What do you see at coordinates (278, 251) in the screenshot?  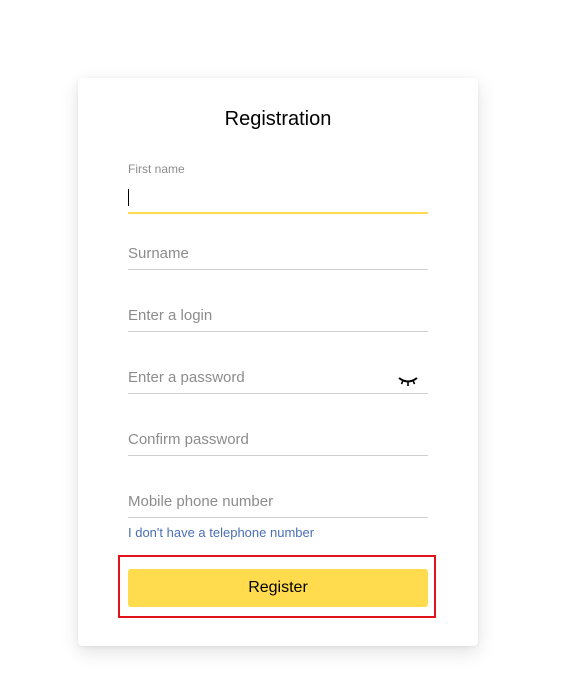 I see `surname-field: Surname` at bounding box center [278, 251].